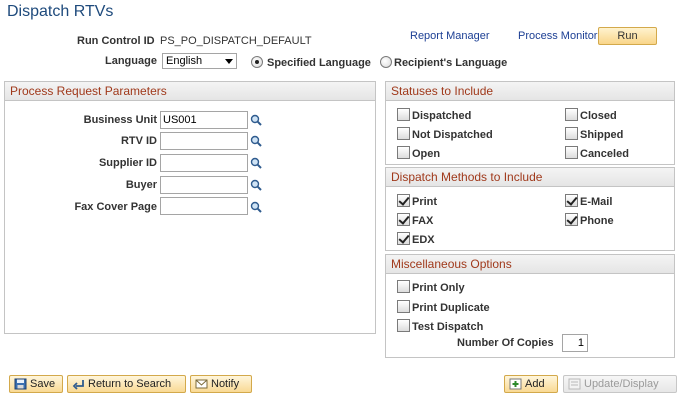 This screenshot has width=682, height=398. I want to click on language-select: English, so click(199, 61).